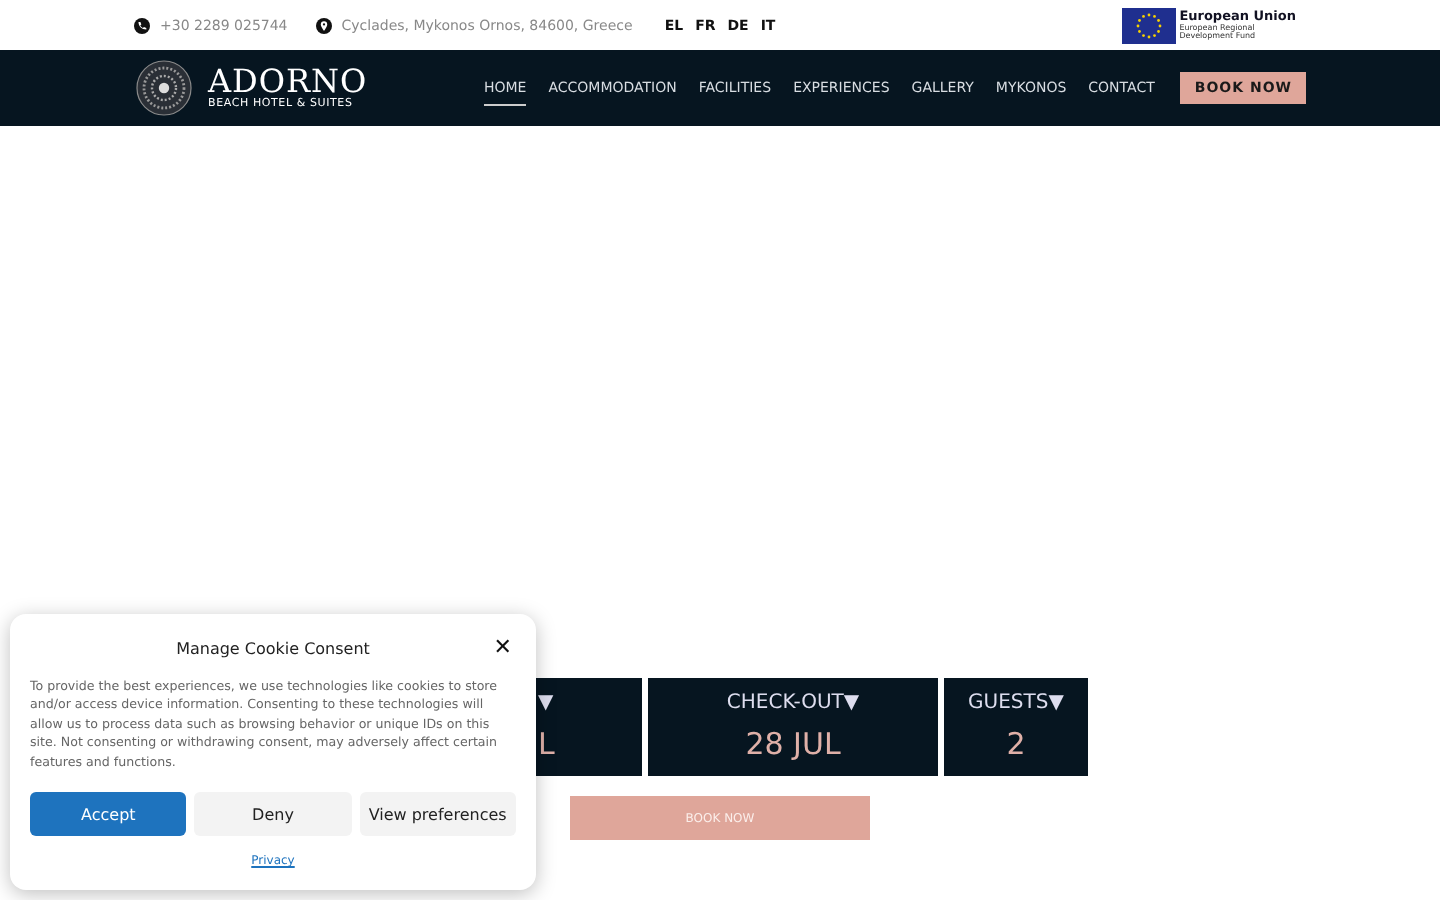 Image resolution: width=1440 pixels, height=900 pixels. I want to click on field-value: 28 JUL, so click(793, 744).